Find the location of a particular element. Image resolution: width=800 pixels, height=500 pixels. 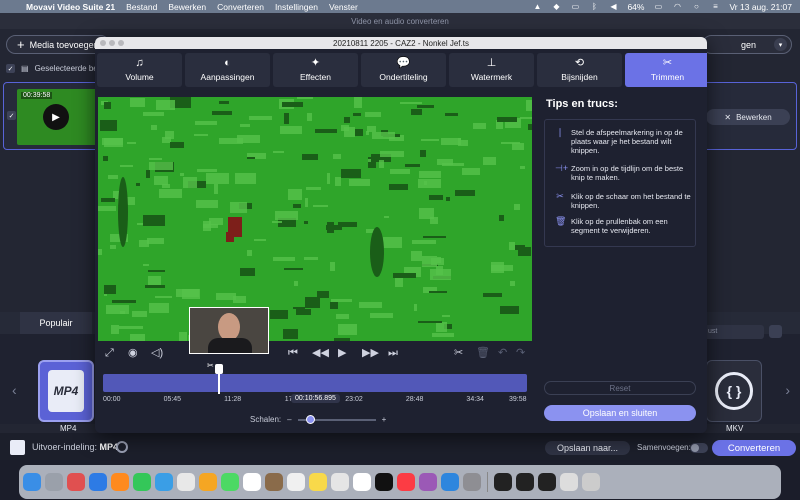

app-icon is located at coordinates (76, 482).